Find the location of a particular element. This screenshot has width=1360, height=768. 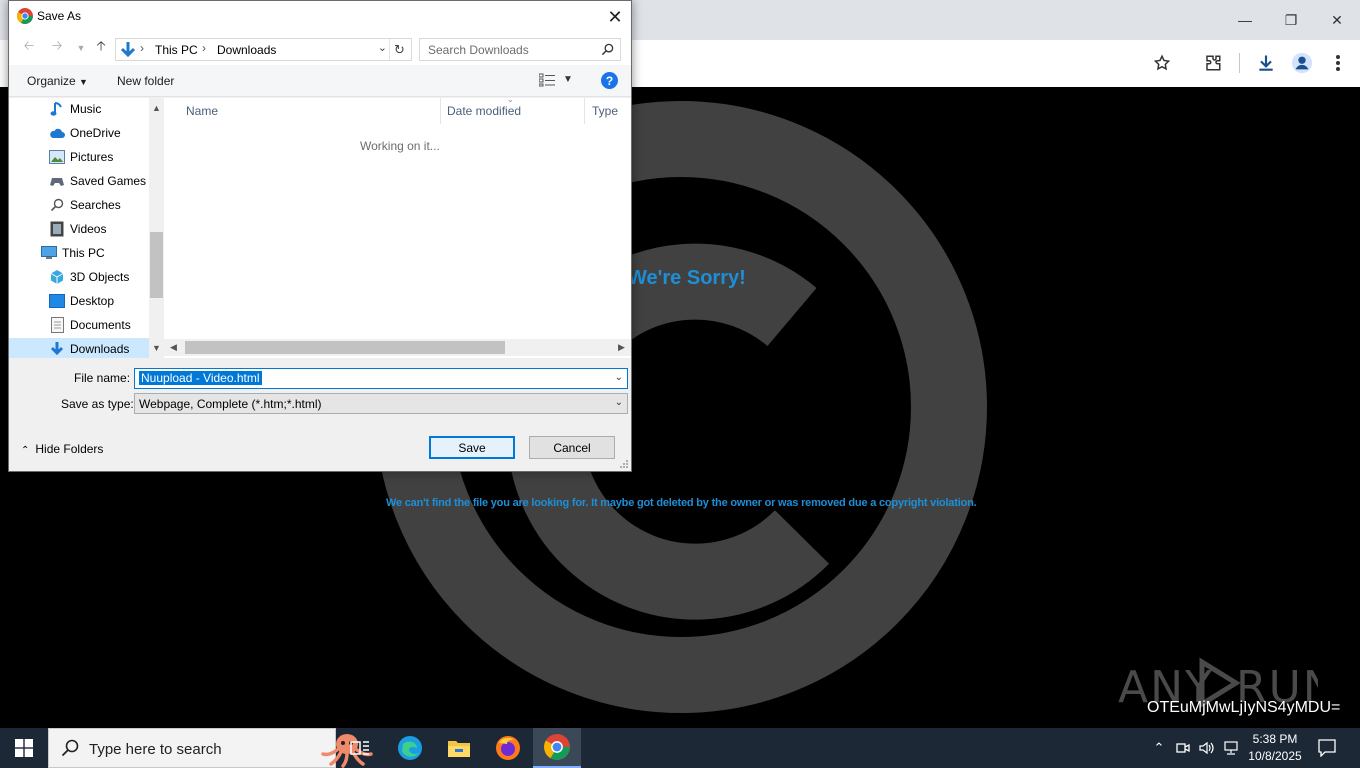

tree-item-documents: Documents is located at coordinates (90, 325).